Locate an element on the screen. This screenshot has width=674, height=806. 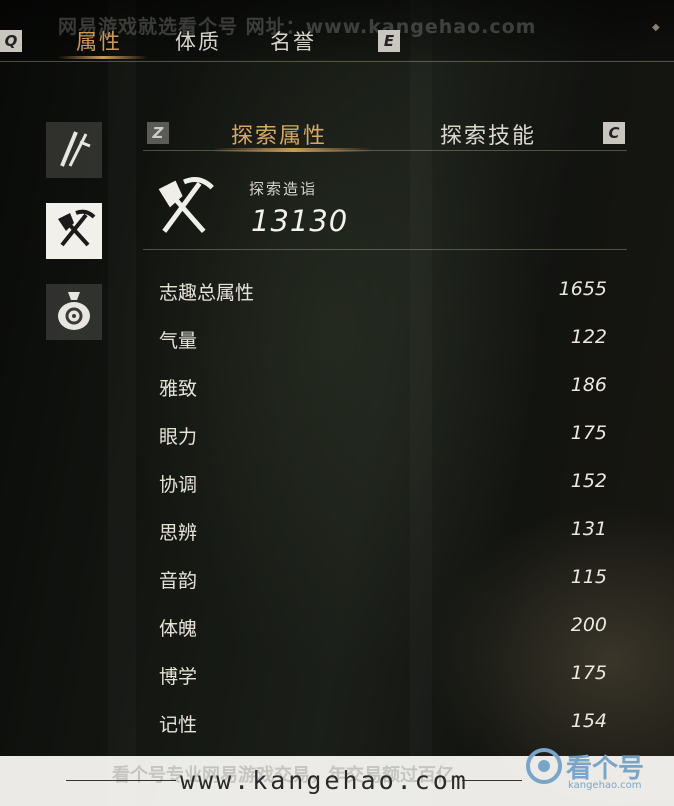
attribute-row: 音韵 115 is located at coordinates (383, 581).